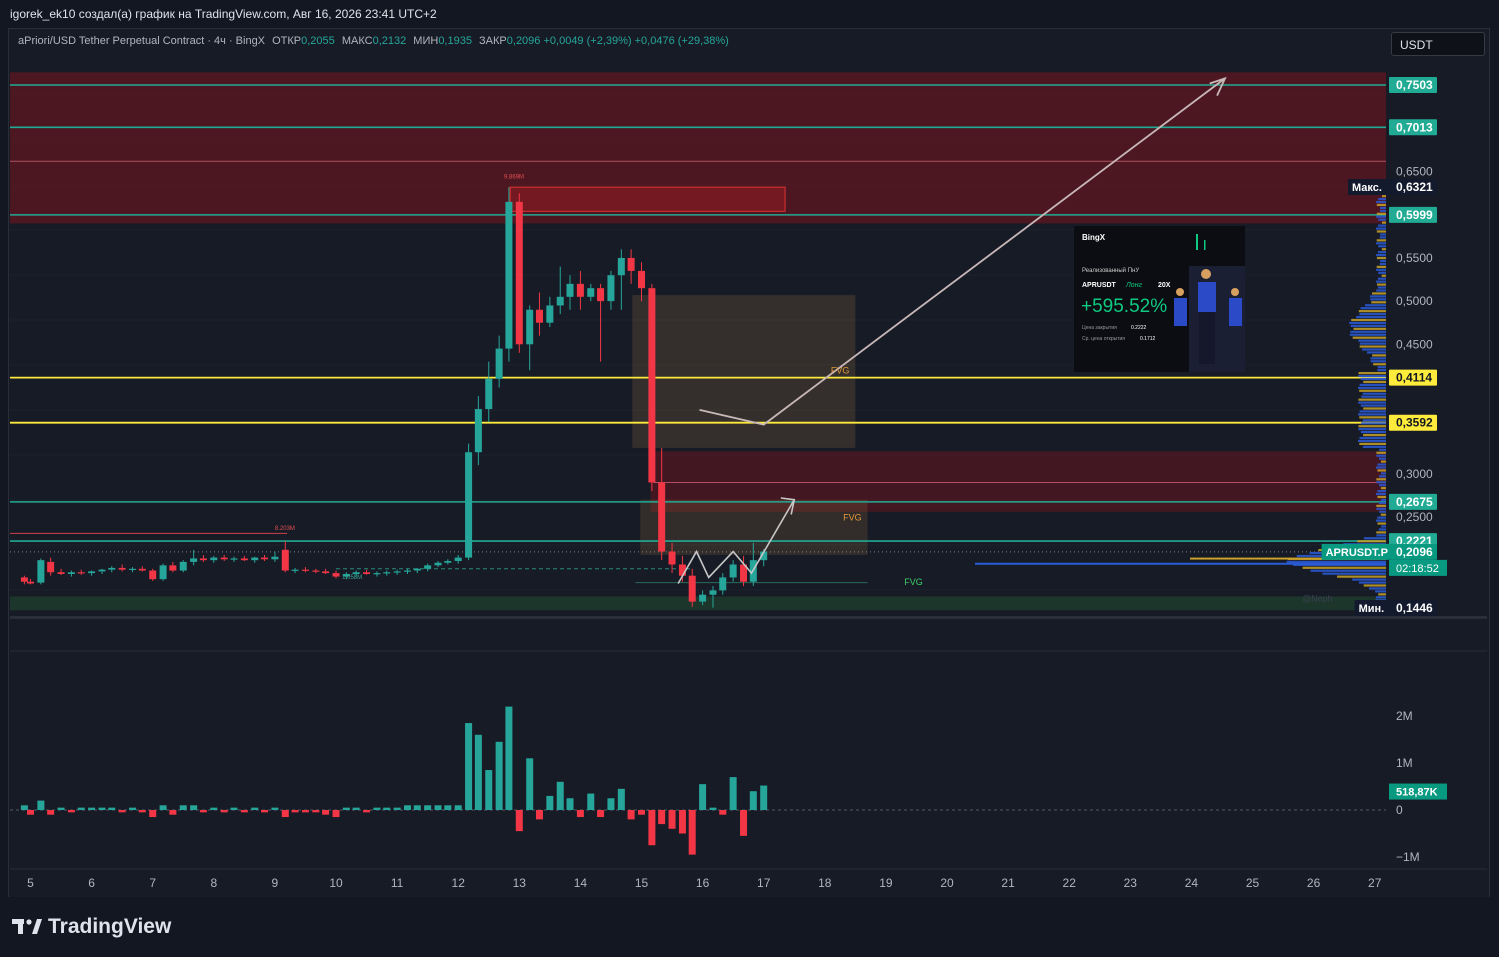 The width and height of the screenshot is (1499, 957). What do you see at coordinates (1372, 609) in the screenshot?
I see `price-tag-text: Мин.` at bounding box center [1372, 609].